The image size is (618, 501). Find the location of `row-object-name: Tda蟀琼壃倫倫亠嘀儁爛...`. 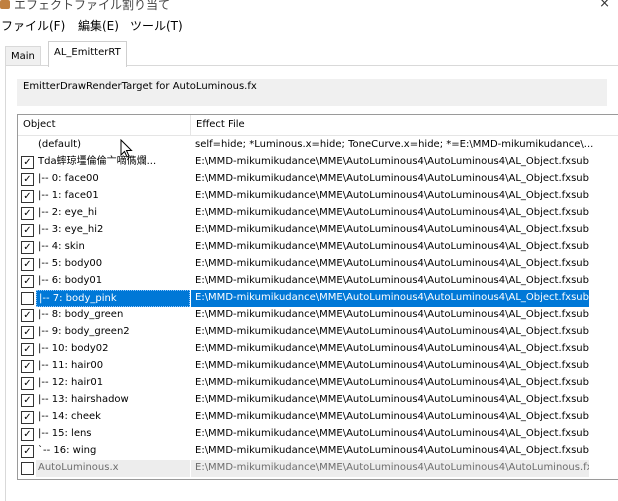

row-object-name: Tda蟀琼壃倫倫亠嘀儁爛... is located at coordinates (97, 161).